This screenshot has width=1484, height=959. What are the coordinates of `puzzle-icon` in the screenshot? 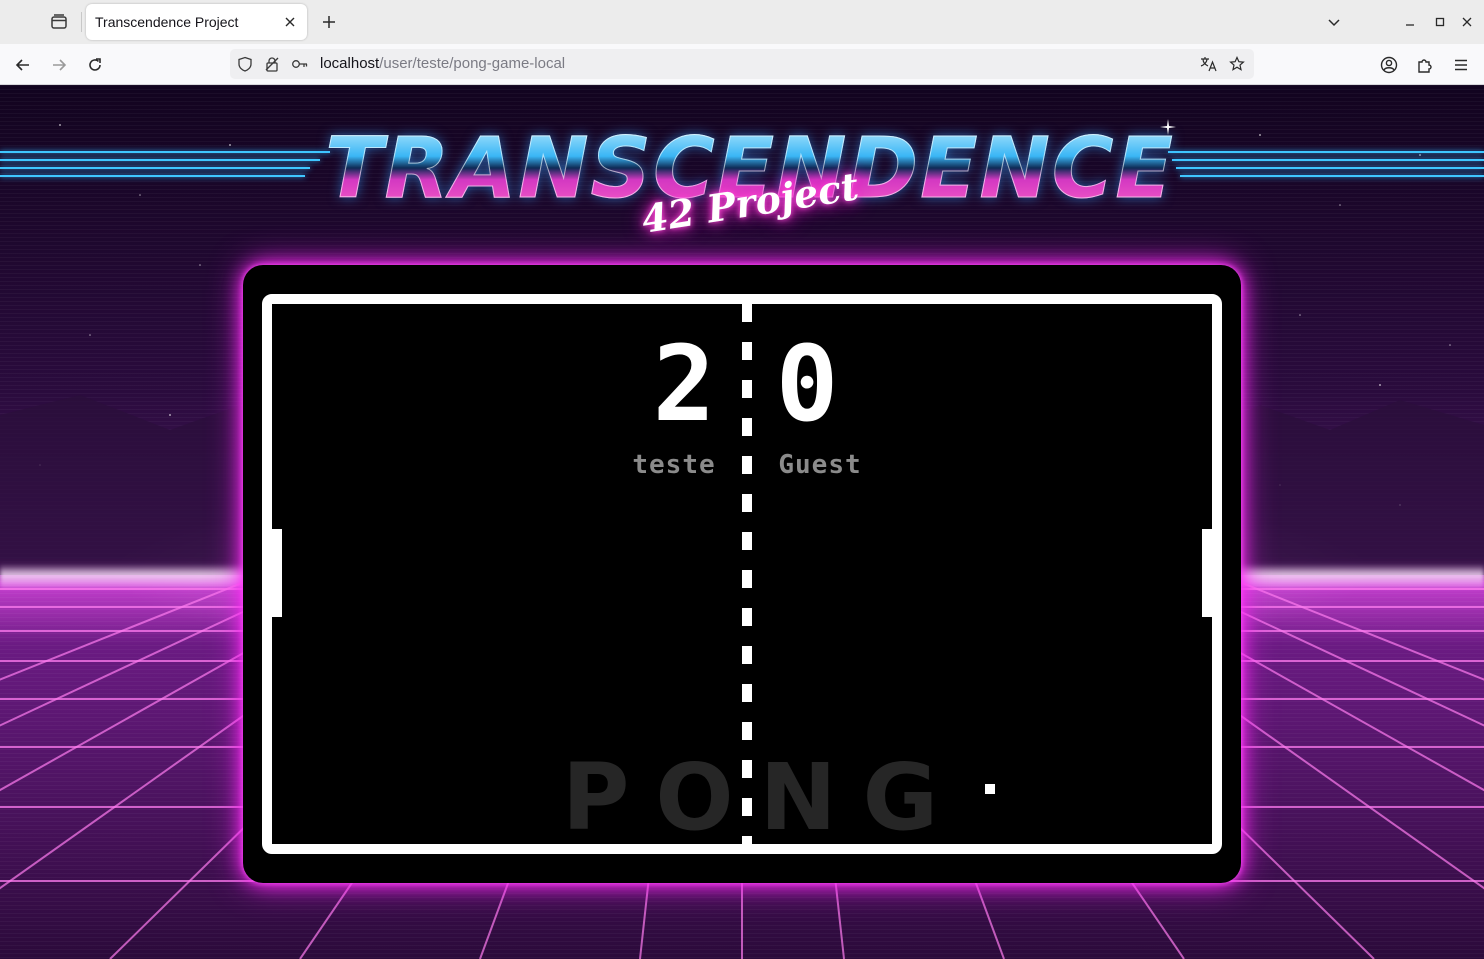 It's located at (1425, 66).